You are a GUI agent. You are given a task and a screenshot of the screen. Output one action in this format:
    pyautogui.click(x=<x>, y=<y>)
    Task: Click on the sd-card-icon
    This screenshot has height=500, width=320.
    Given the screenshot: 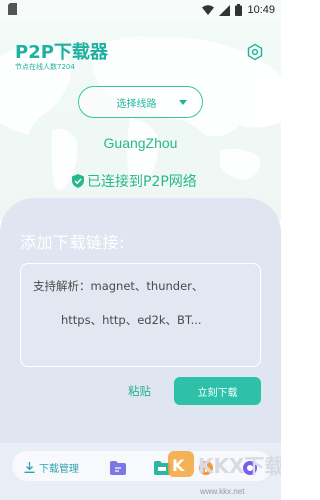 What is the action you would take?
    pyautogui.click(x=12, y=9)
    